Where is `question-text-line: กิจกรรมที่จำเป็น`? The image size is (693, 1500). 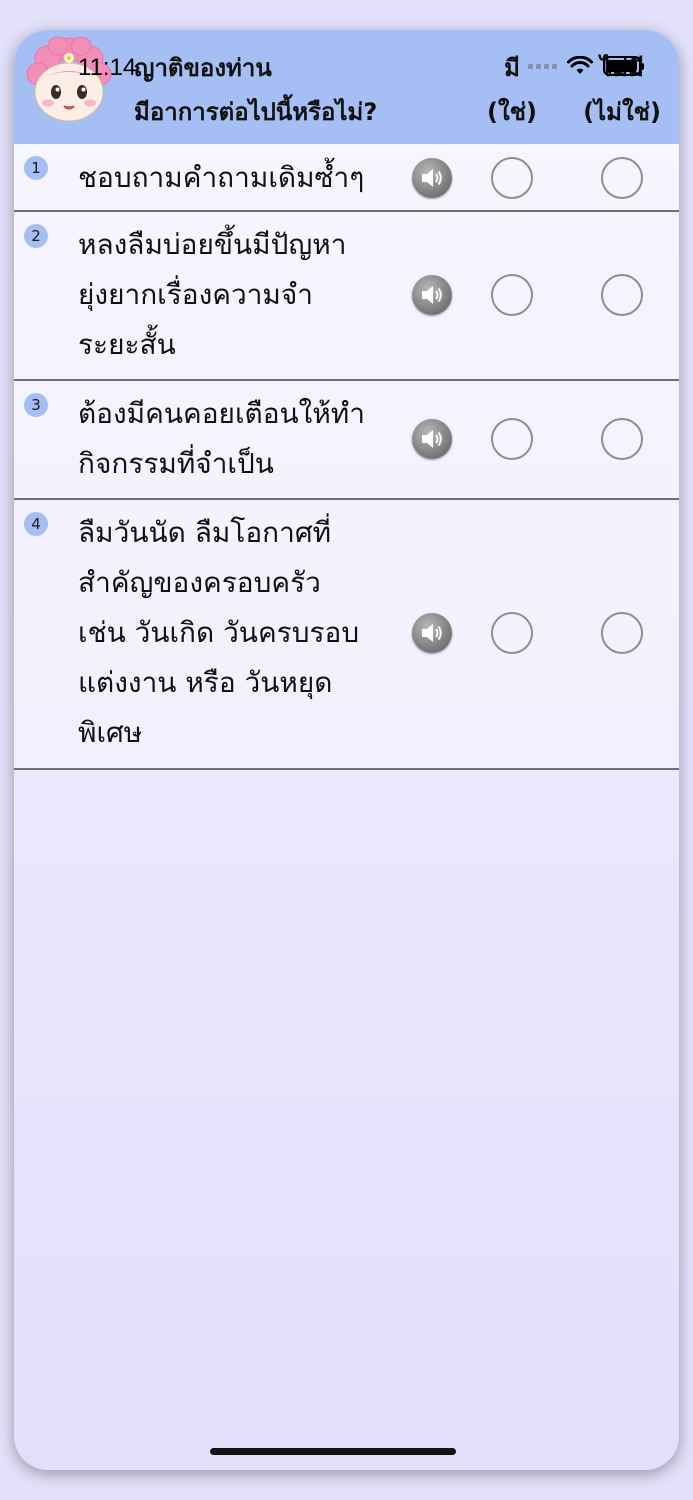 question-text-line: กิจกรรมที่จำเป็น is located at coordinates (176, 463).